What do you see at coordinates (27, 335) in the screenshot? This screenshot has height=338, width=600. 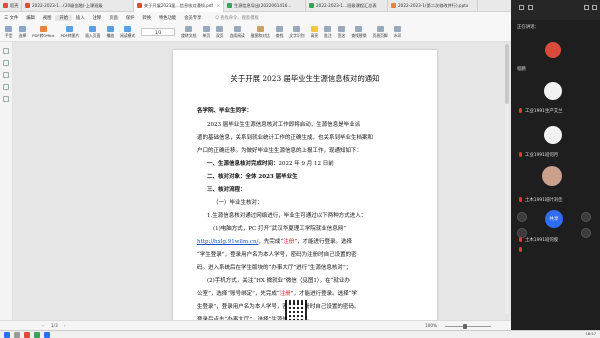 I see `wps-icon` at bounding box center [27, 335].